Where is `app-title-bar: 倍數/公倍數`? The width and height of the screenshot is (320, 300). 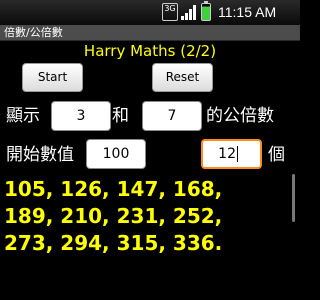
app-title-bar: 倍數/公倍數 is located at coordinates (150, 33).